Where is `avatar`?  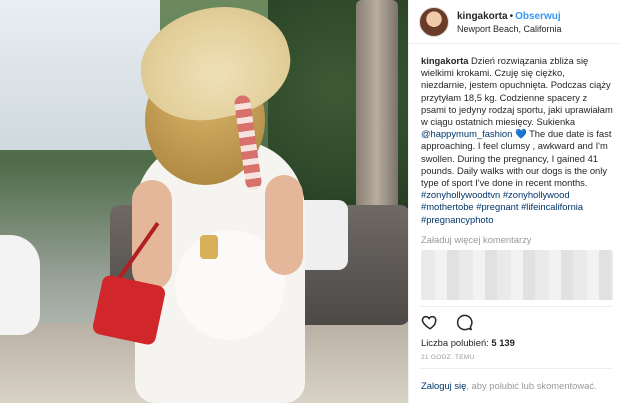
avatar is located at coordinates (434, 21).